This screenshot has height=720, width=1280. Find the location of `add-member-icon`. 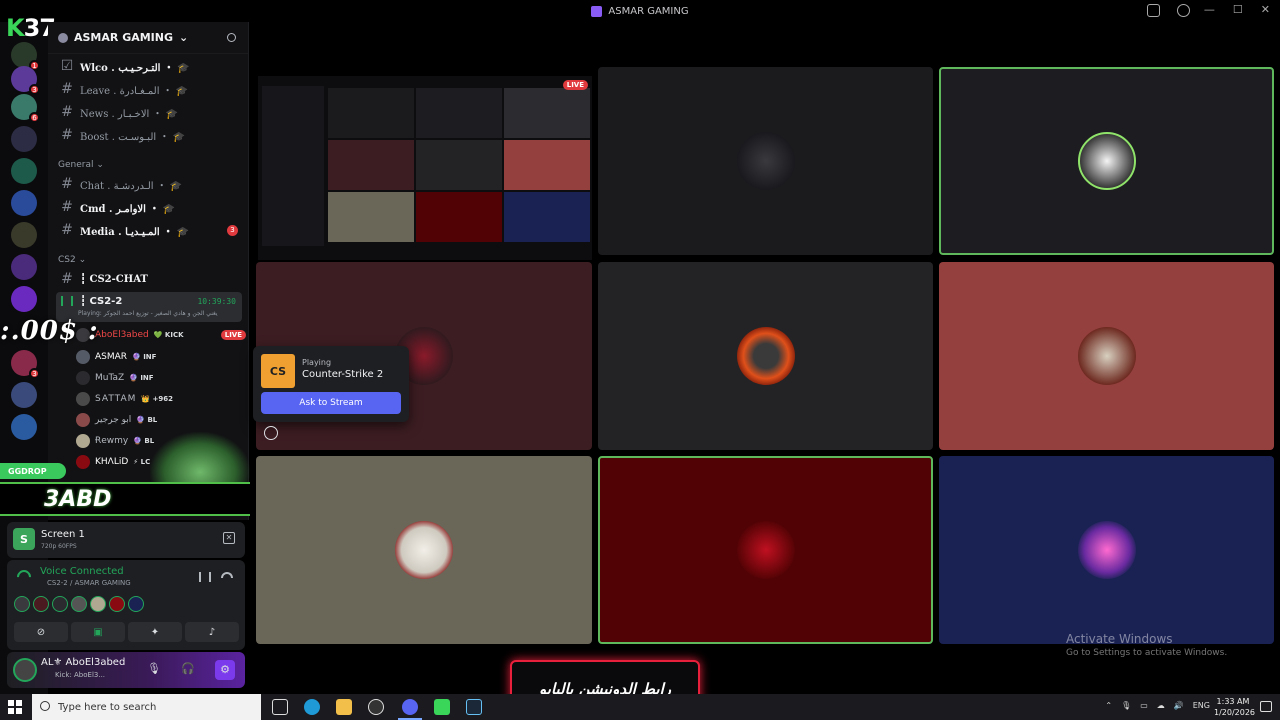

add-member-icon is located at coordinates (232, 38).